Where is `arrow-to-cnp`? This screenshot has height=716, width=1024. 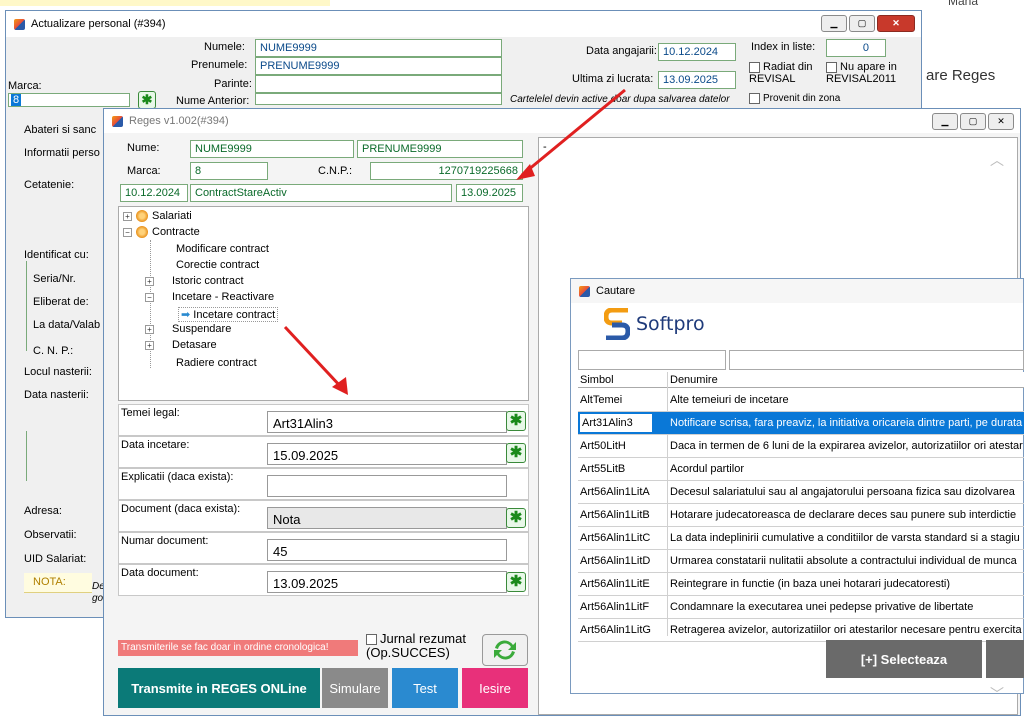 arrow-to-cnp is located at coordinates (573, 132).